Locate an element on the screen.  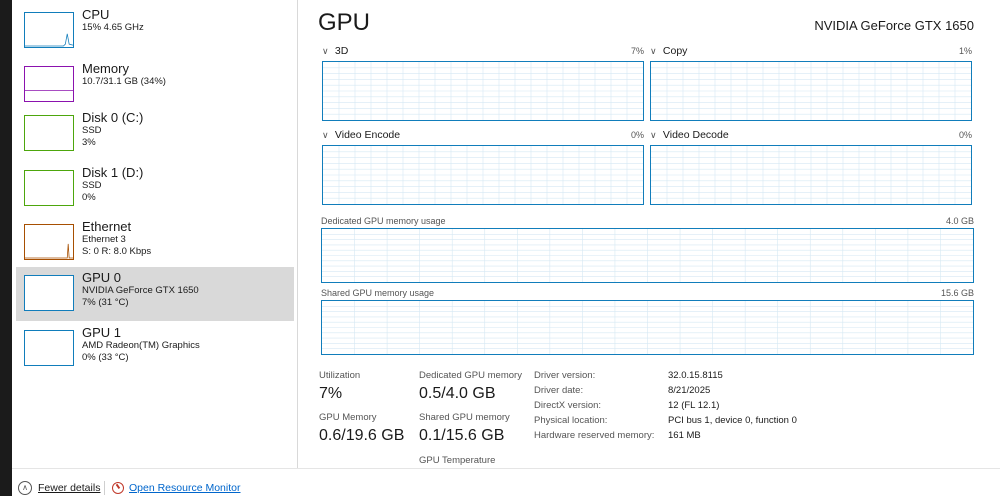
engine-copy-label: Copy is located at coordinates (675, 51).